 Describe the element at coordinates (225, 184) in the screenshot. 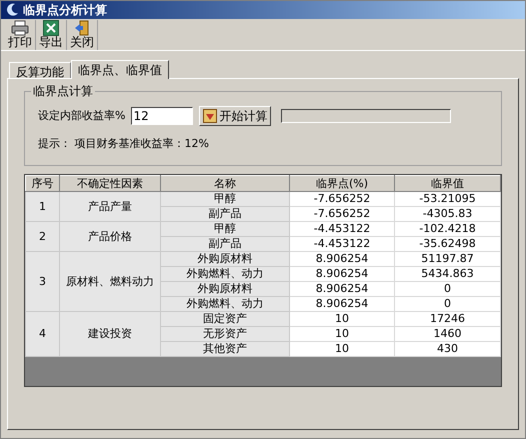

I see `column-header: 名称` at that location.